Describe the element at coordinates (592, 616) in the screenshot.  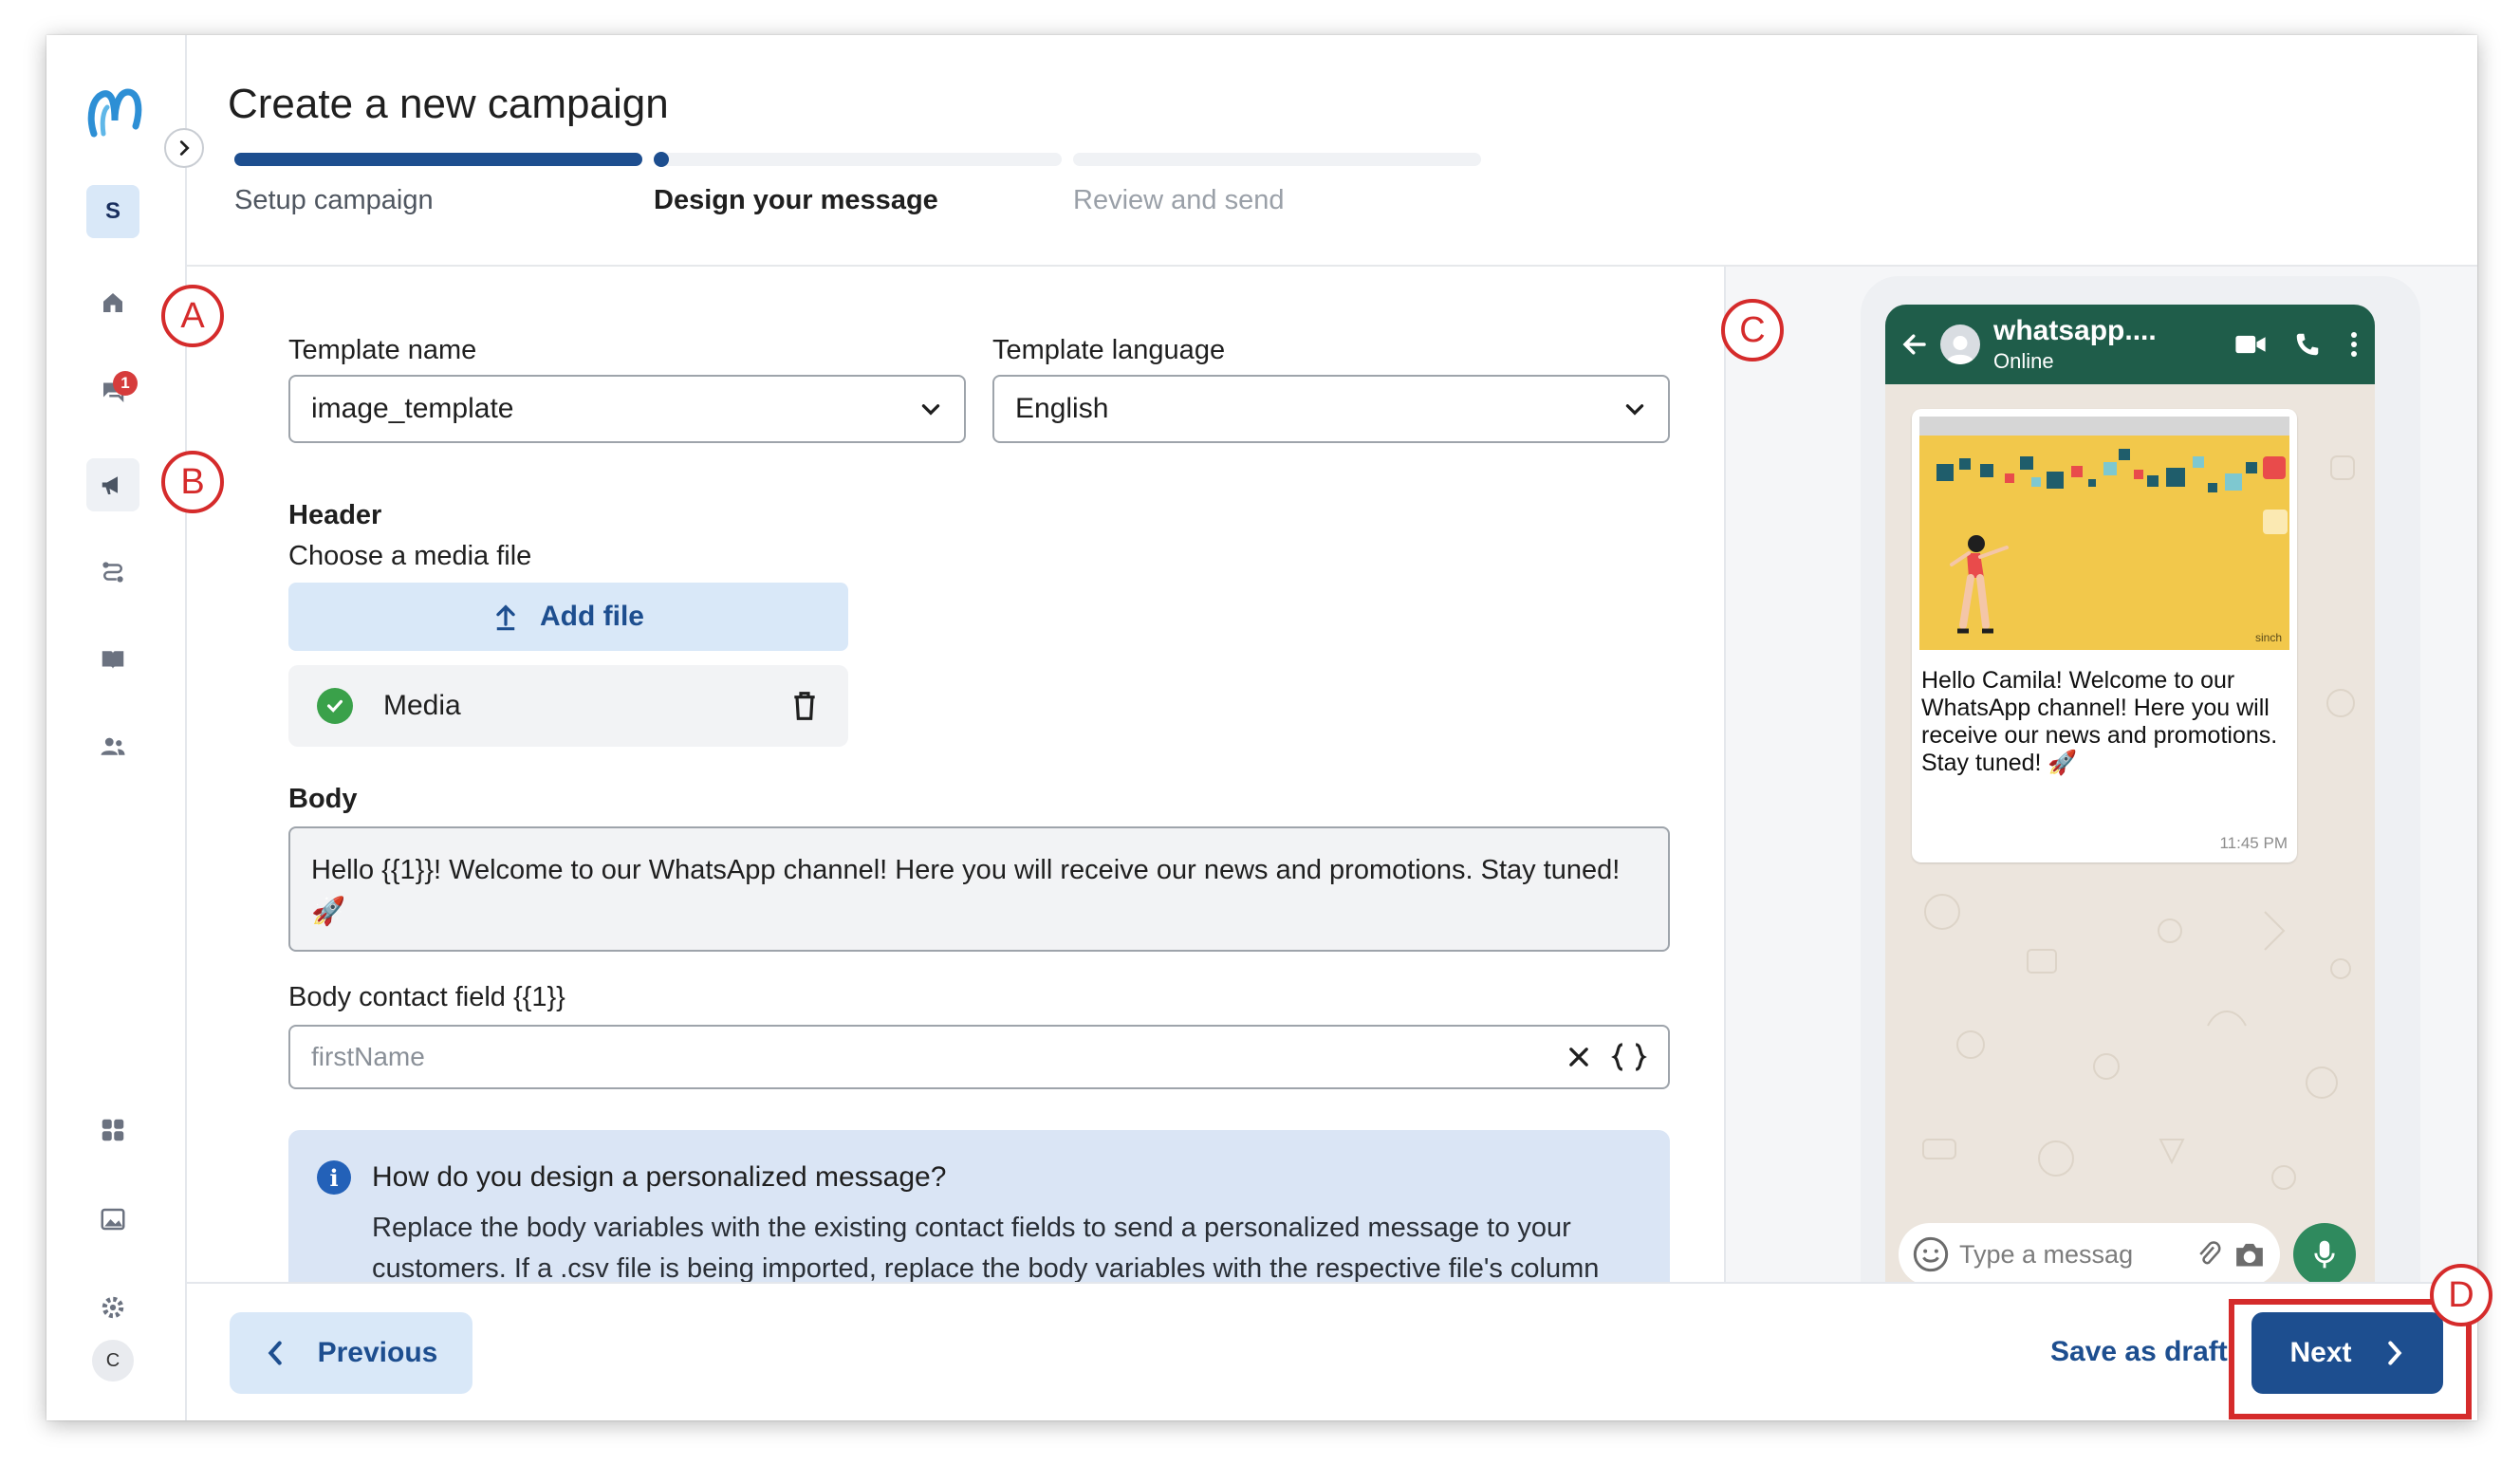
I see `add-file-label: Add file` at that location.